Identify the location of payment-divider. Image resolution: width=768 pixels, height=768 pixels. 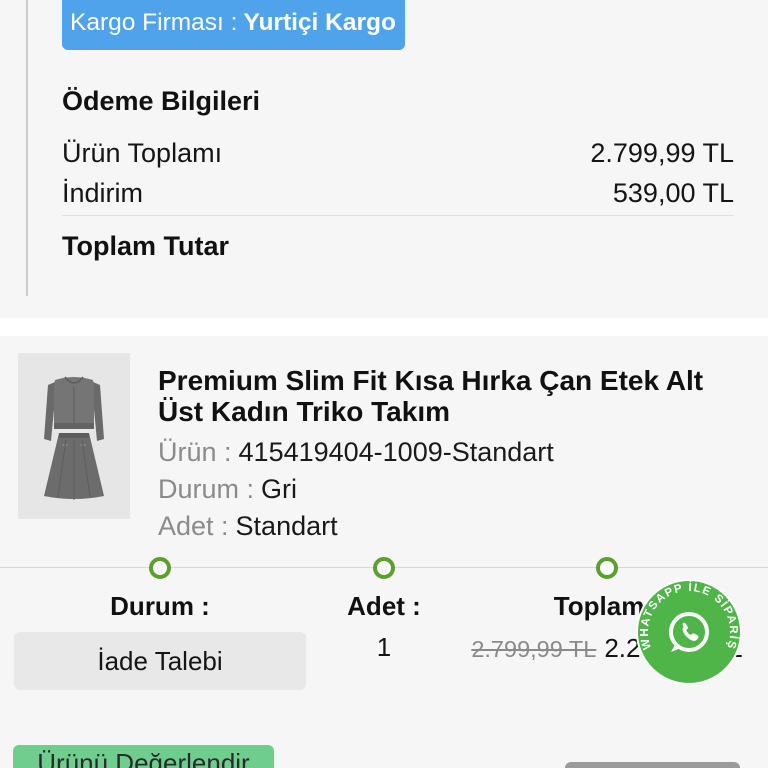
(398, 215).